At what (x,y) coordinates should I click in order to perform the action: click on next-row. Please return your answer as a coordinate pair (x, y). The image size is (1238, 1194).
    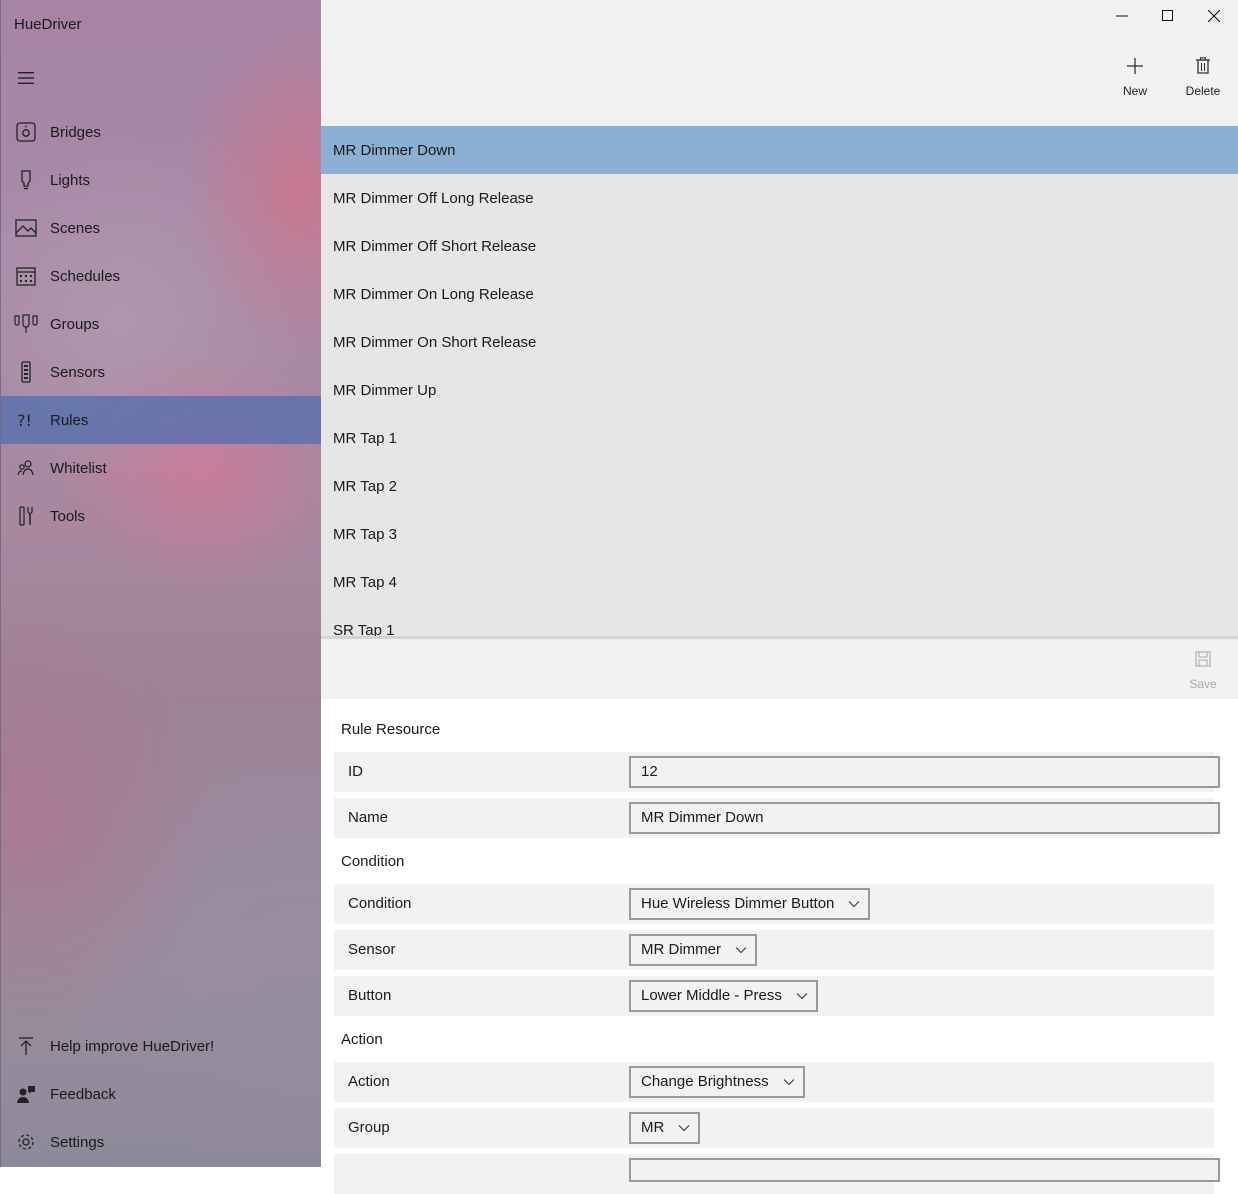
    Looking at the image, I should click on (777, 1174).